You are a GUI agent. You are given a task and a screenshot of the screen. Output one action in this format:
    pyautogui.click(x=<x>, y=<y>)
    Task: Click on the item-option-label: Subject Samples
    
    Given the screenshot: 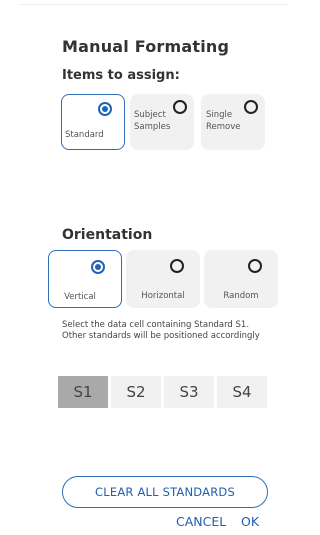 What is the action you would take?
    pyautogui.click(x=152, y=121)
    